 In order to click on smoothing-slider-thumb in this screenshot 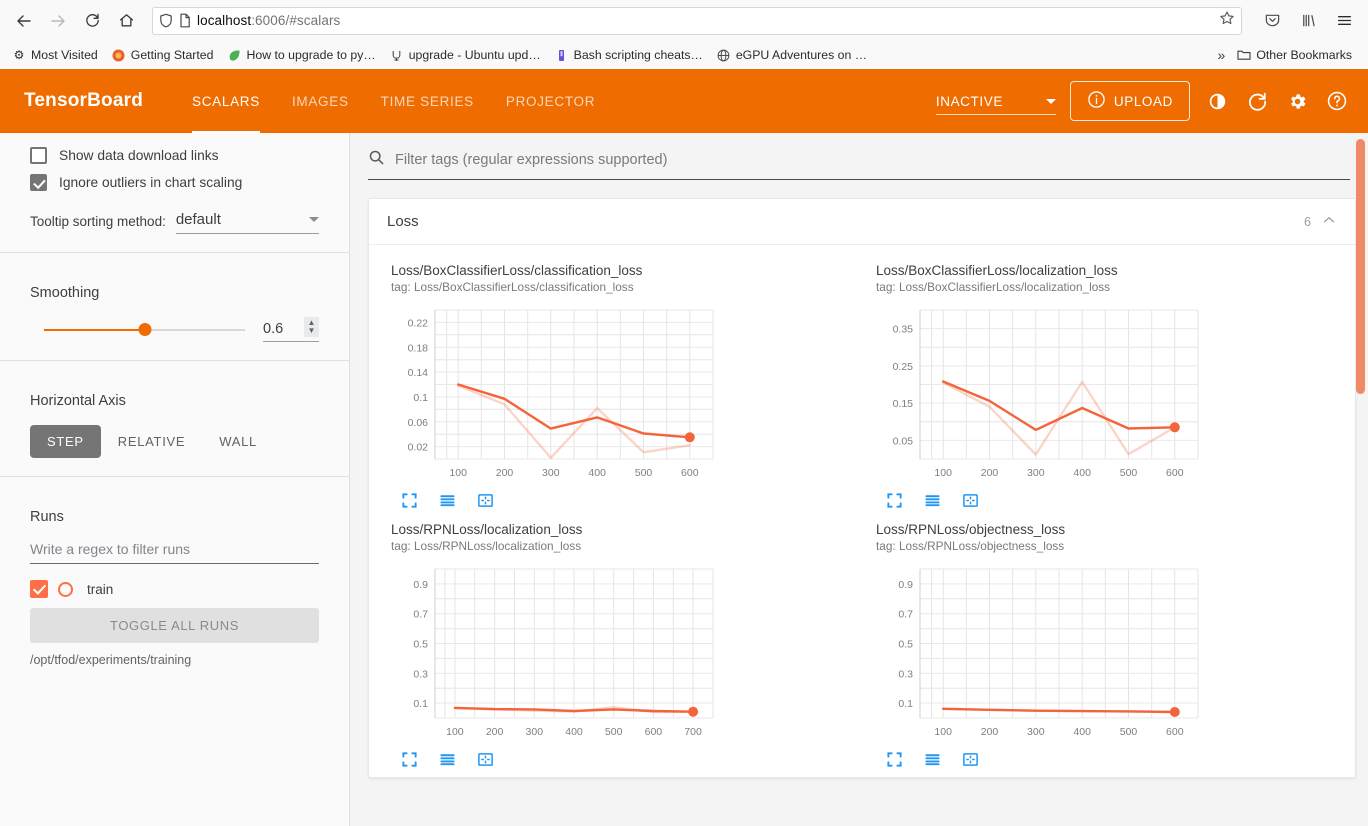, I will do `click(144, 329)`.